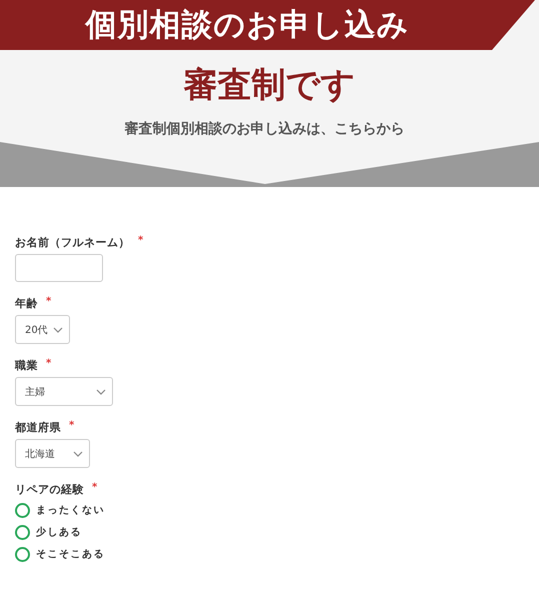 Image resolution: width=539 pixels, height=595 pixels. Describe the element at coordinates (267, 25) in the screenshot. I see `banner-title: 個別相談のお申し込み` at that location.